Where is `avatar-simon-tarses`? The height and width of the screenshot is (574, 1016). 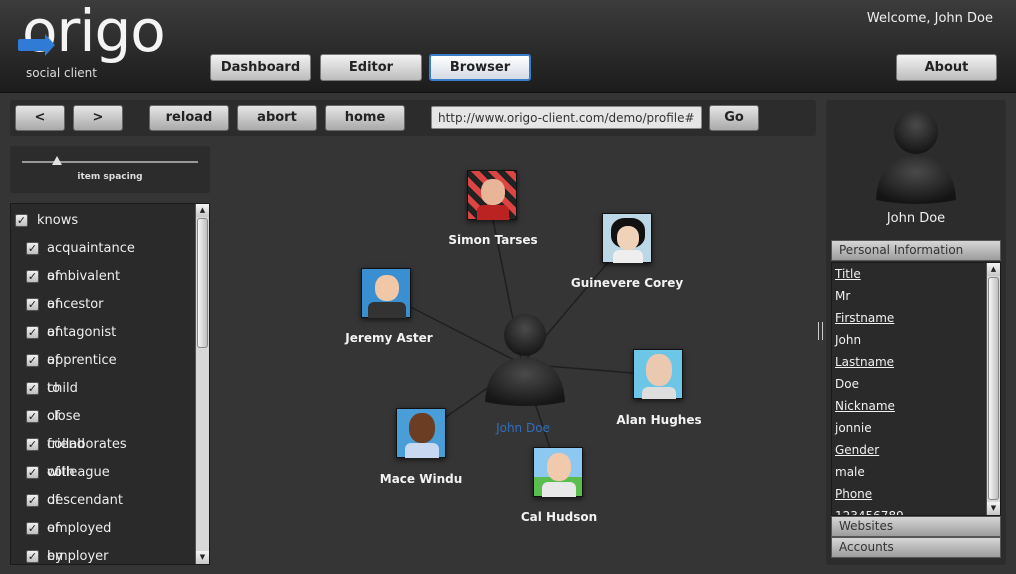 avatar-simon-tarses is located at coordinates (492, 195).